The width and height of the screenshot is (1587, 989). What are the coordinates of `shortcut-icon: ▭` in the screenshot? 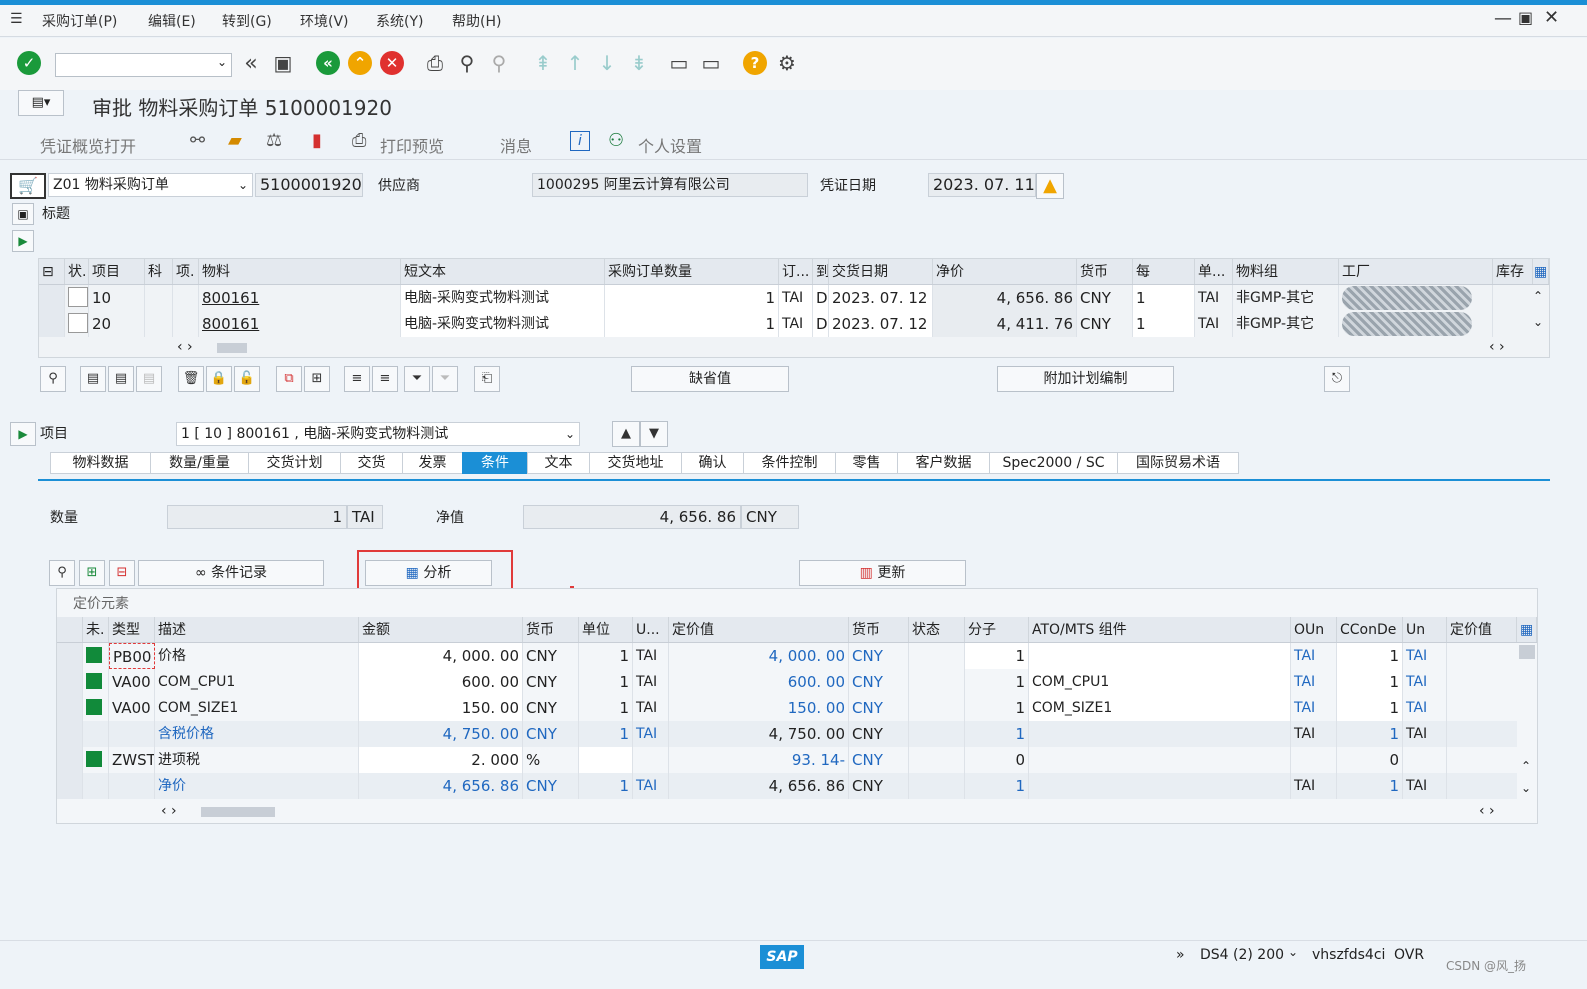 It's located at (711, 63).